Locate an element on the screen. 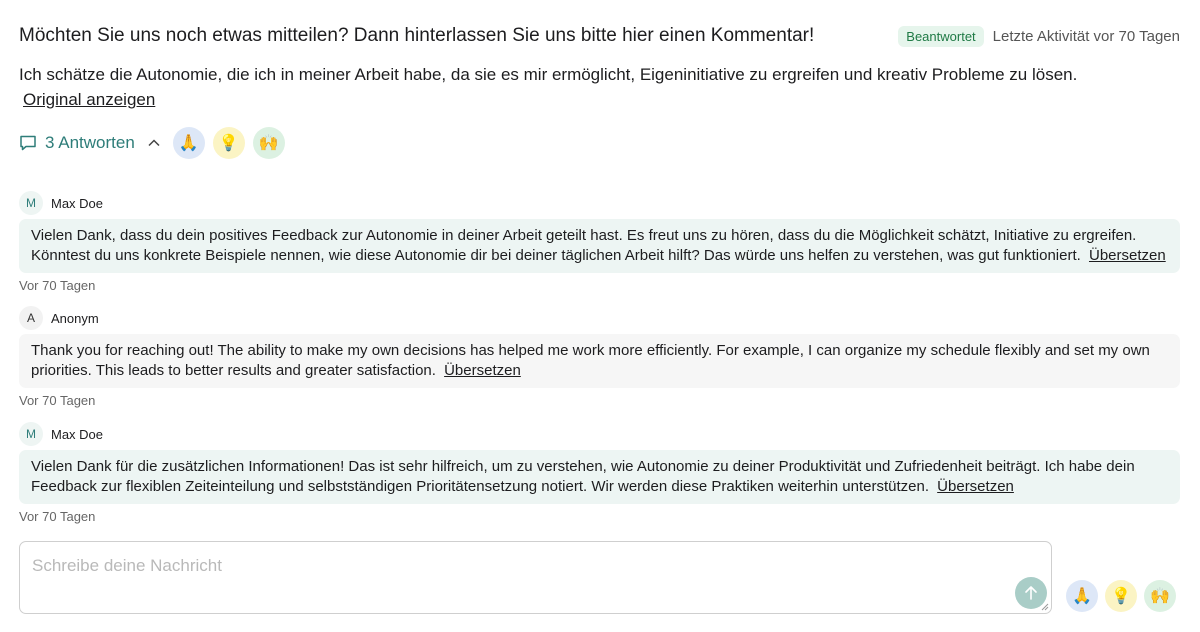  message-composer is located at coordinates (535, 577).